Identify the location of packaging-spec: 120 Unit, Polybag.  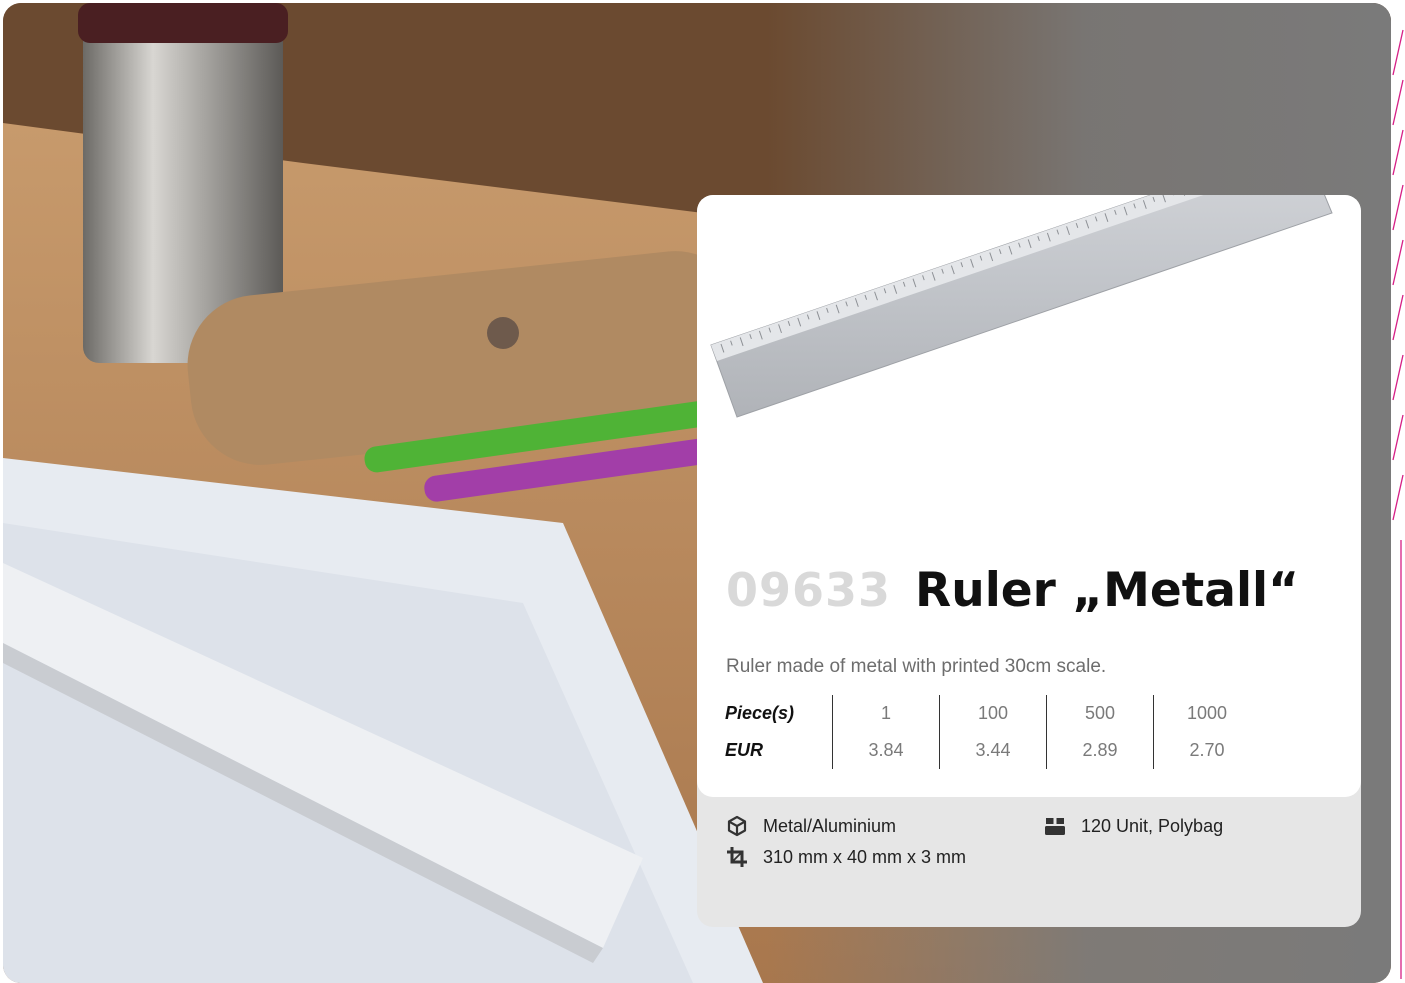
(1133, 826).